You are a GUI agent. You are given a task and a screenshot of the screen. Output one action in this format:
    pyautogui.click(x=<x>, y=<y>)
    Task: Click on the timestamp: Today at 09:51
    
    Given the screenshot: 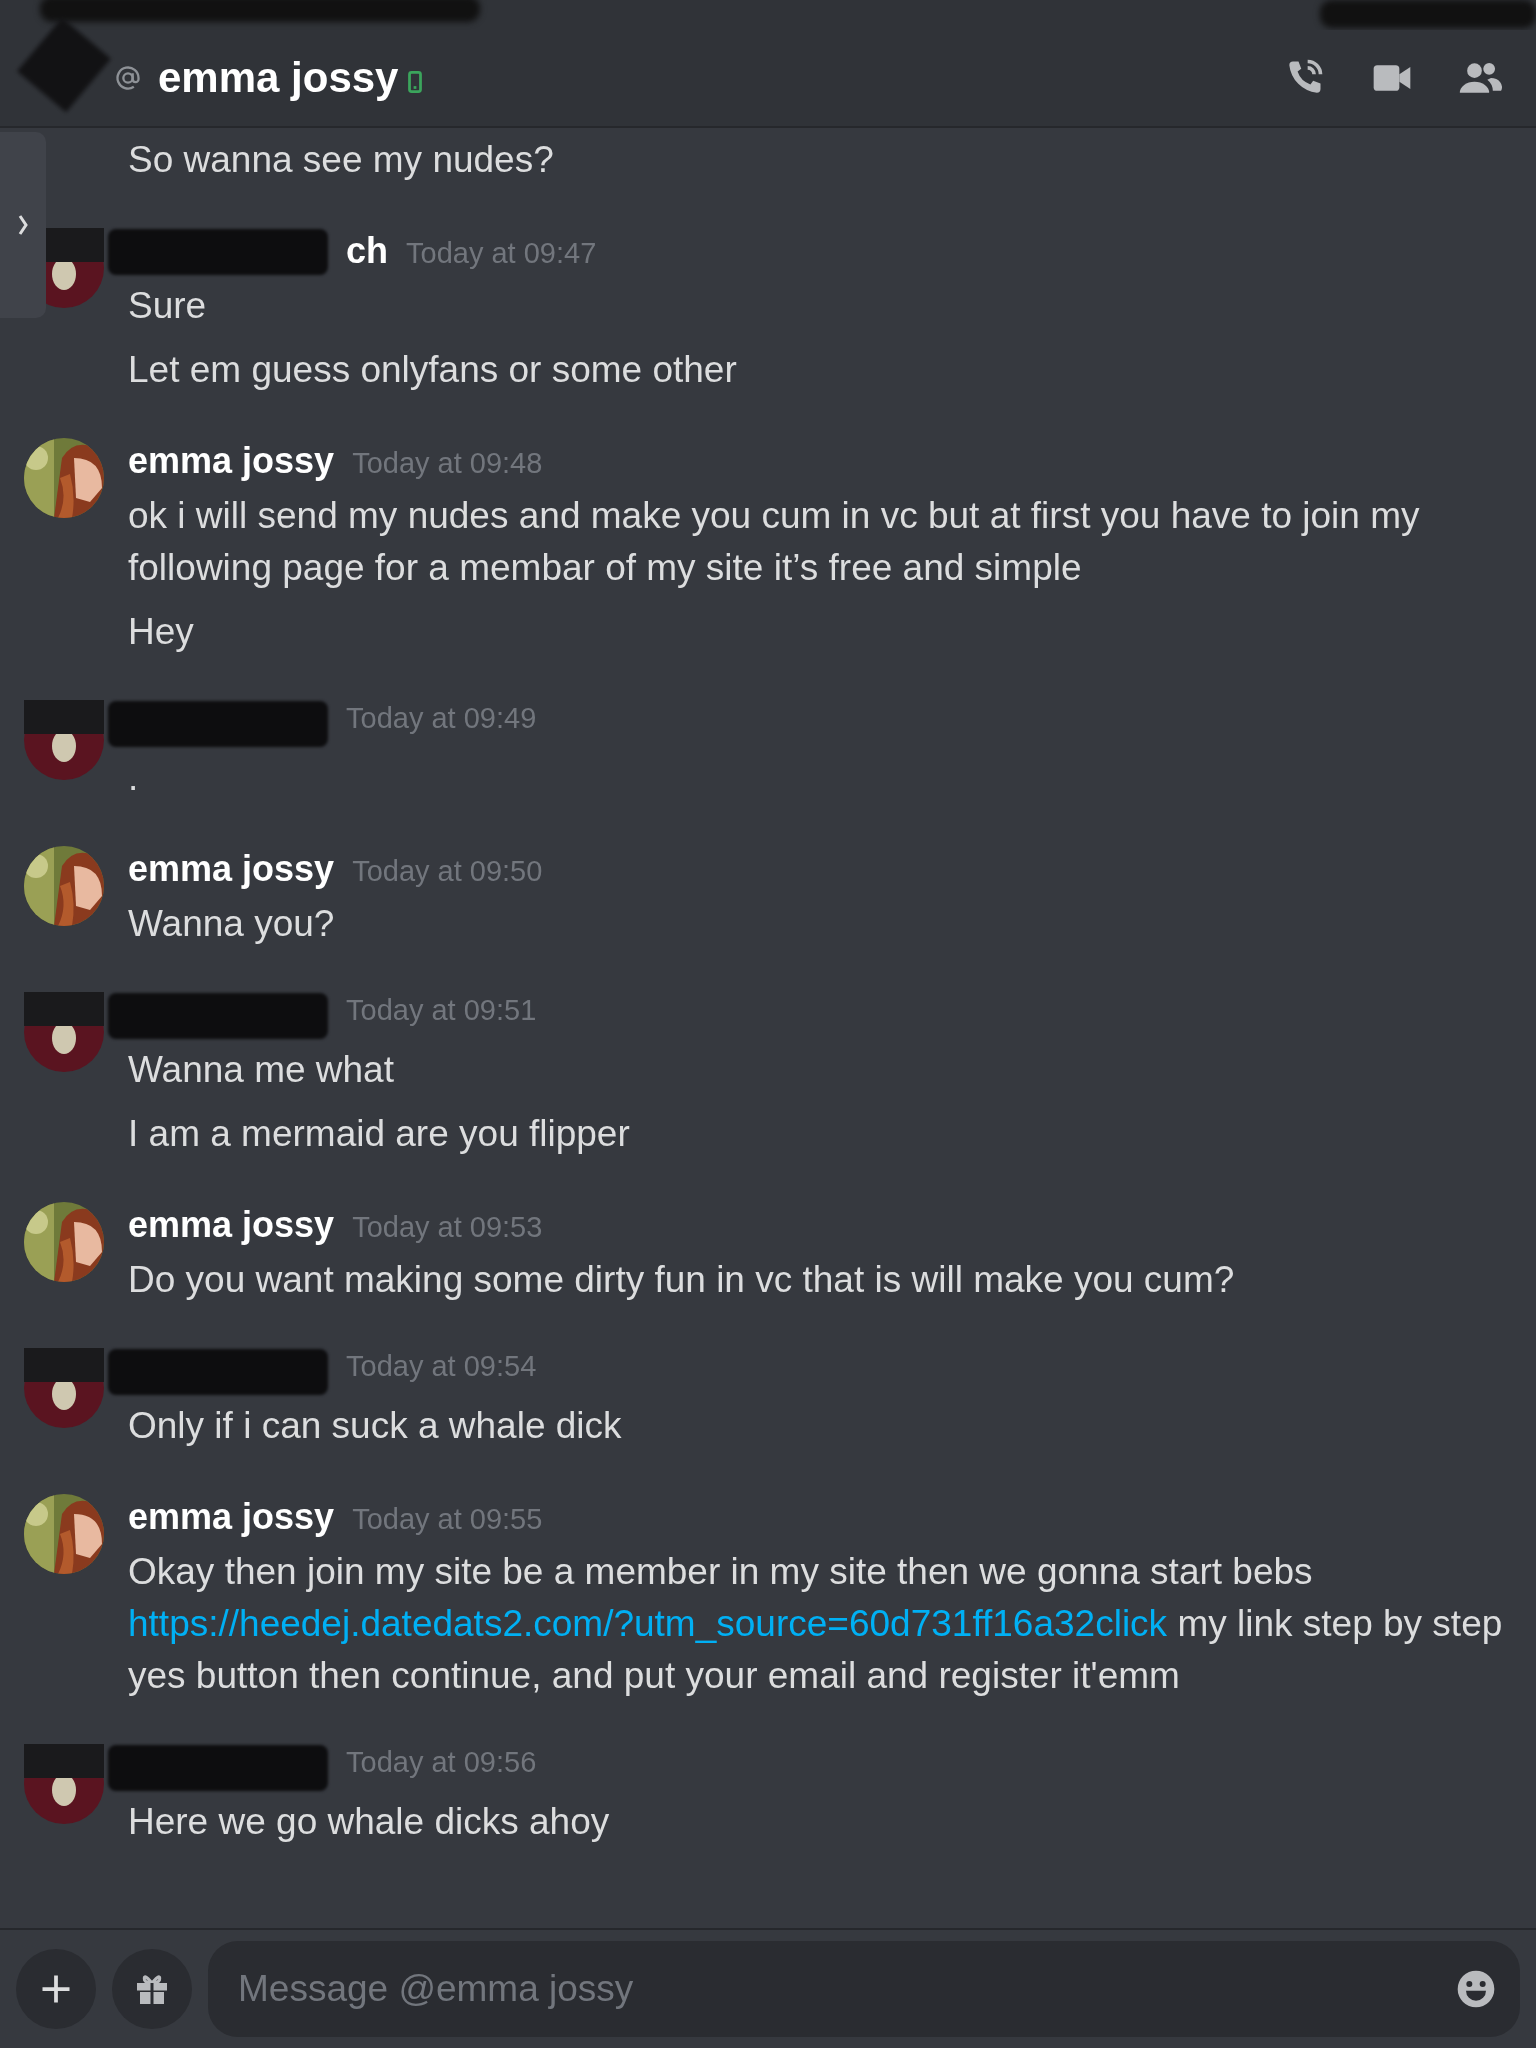 What is the action you would take?
    pyautogui.click(x=441, y=1010)
    